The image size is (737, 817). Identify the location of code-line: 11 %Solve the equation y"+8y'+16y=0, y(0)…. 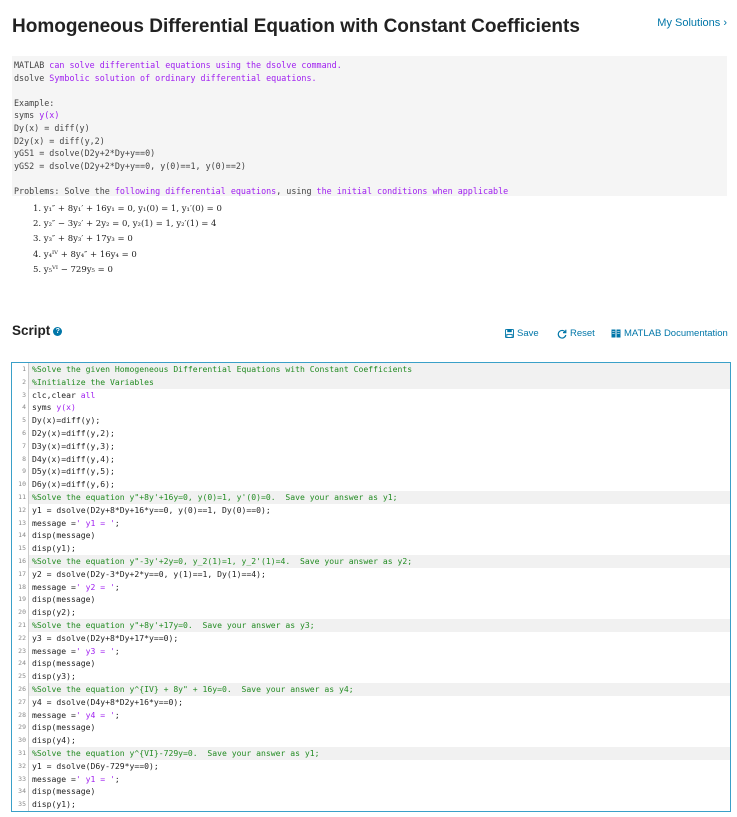
(371, 497).